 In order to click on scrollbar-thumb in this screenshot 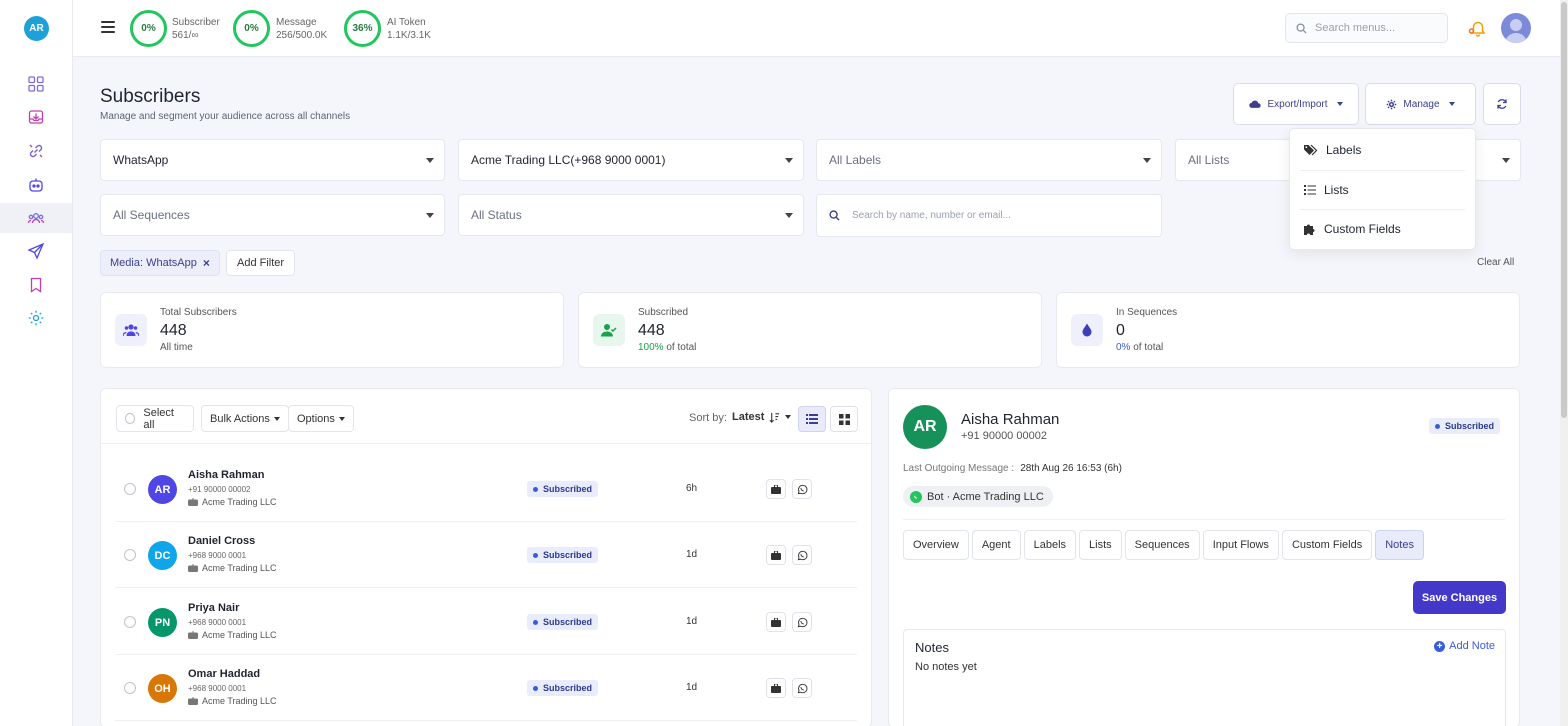, I will do `click(1564, 210)`.